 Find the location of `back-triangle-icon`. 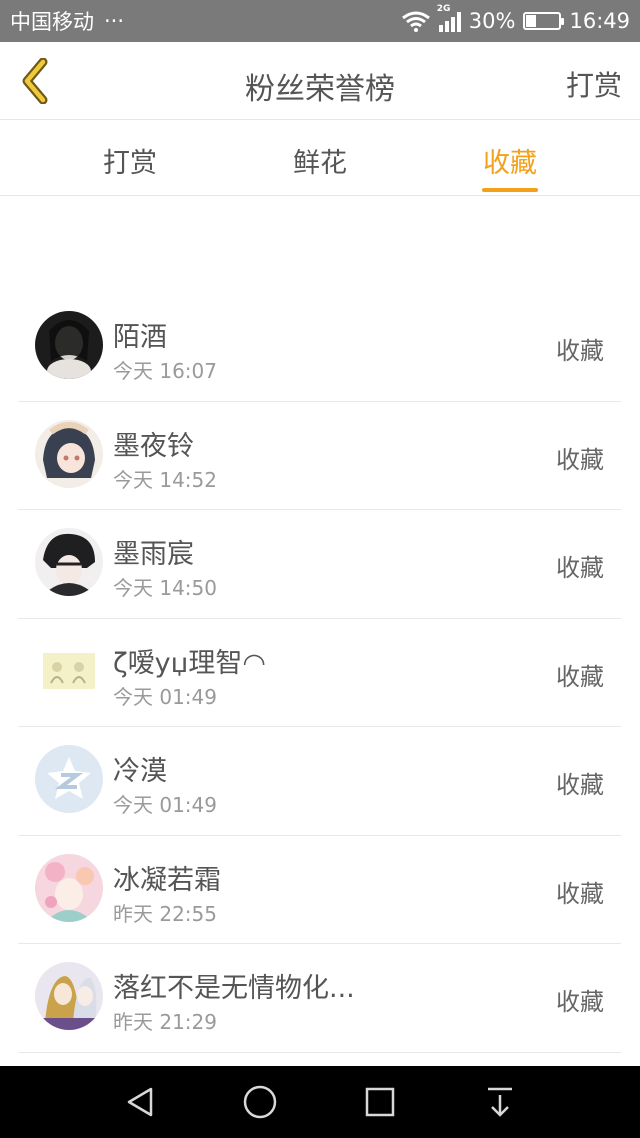

back-triangle-icon is located at coordinates (140, 1102).